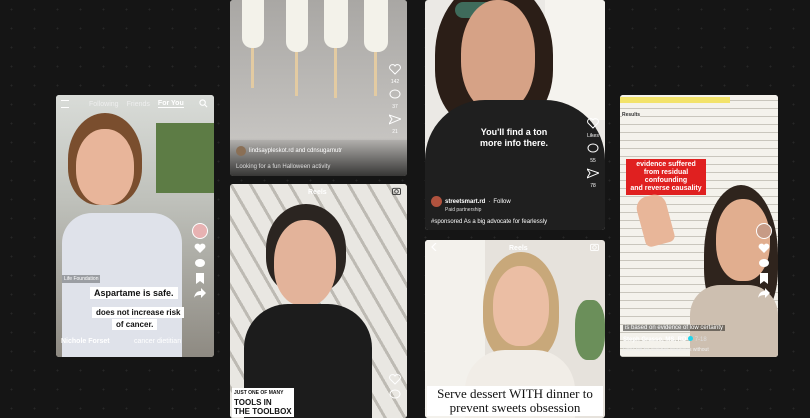  Describe the element at coordinates (463, 210) in the screenshot. I see `paid-partnership: Paid partnership` at that location.